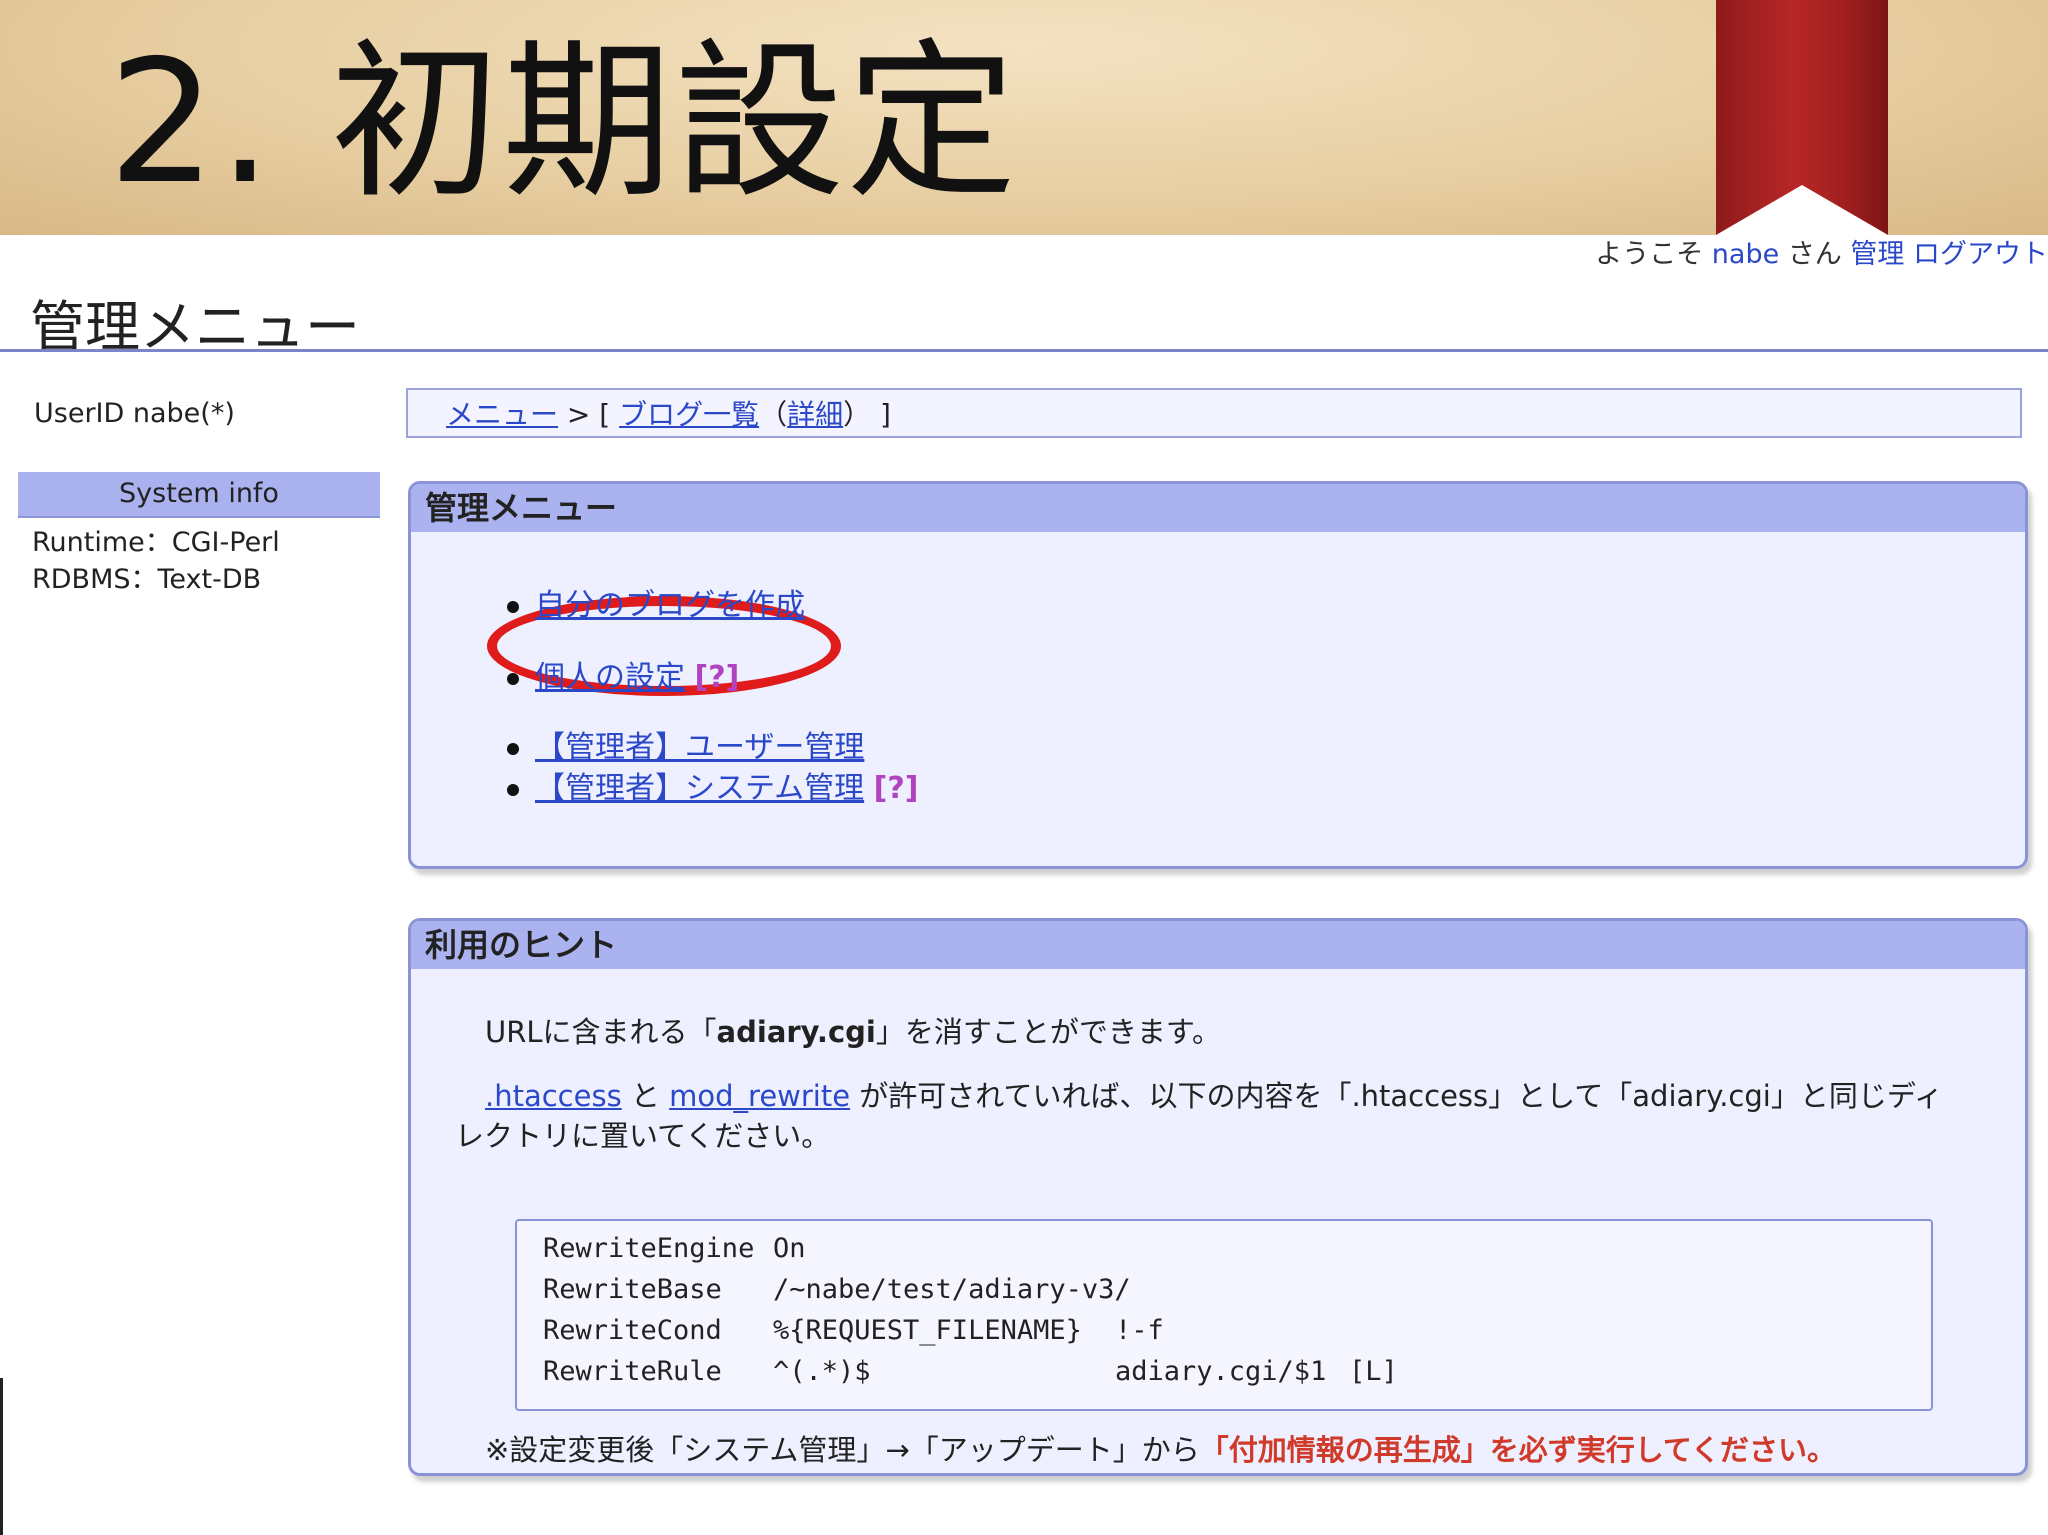 Image resolution: width=2048 pixels, height=1535 pixels. What do you see at coordinates (699, 788) in the screenshot?
I see `system-admin-link: 【管理者】システム管理` at bounding box center [699, 788].